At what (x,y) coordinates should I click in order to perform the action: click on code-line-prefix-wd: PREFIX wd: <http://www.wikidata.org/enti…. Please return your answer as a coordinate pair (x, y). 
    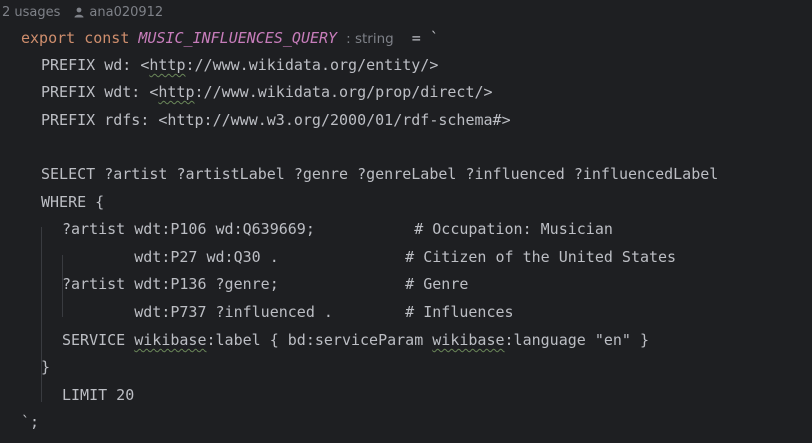
    Looking at the image, I should click on (239, 65).